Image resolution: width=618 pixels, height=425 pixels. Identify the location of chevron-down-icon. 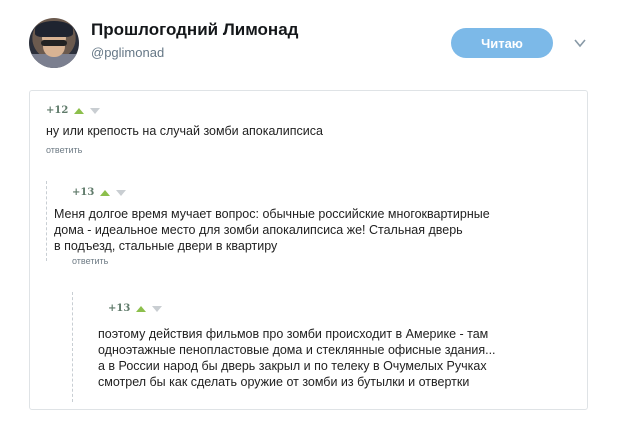
(580, 43).